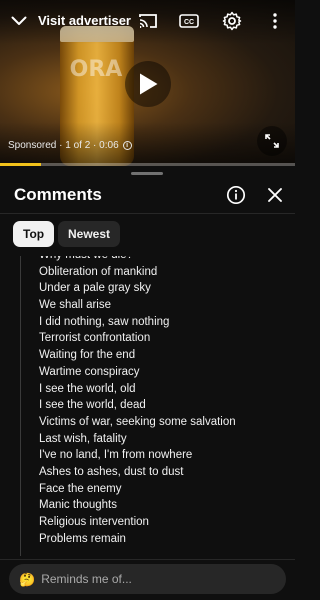 Image resolution: width=320 pixels, height=600 pixels. What do you see at coordinates (147, 173) in the screenshot?
I see `drag-handle` at bounding box center [147, 173].